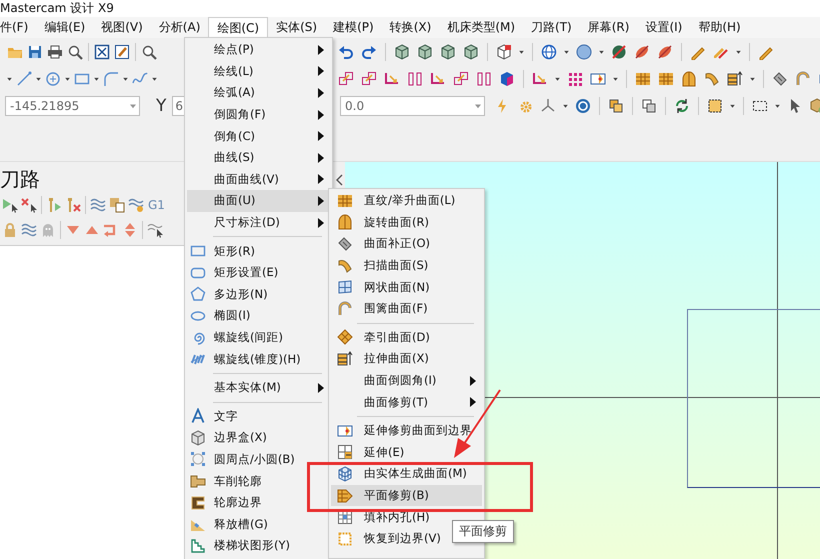 The image size is (820, 559). I want to click on panel-title: 刀路, so click(20, 179).